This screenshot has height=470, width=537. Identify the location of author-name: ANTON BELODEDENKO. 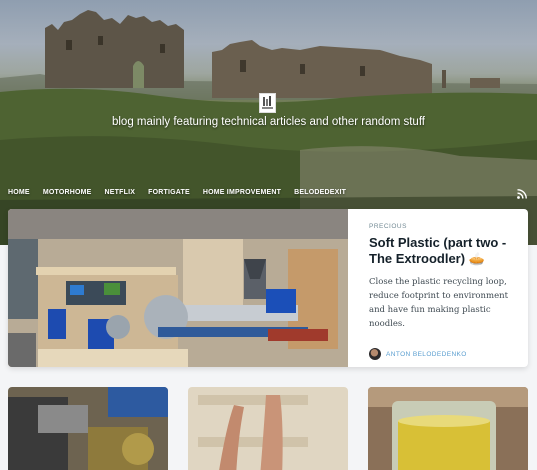
(426, 354).